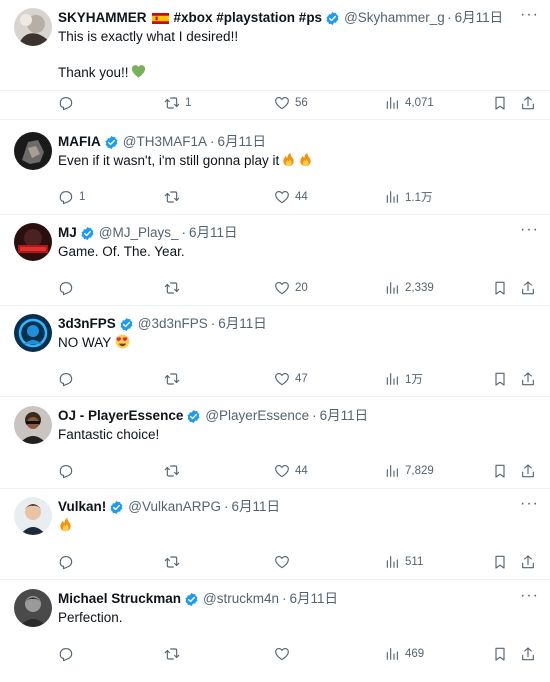 The height and width of the screenshot is (682, 550). Describe the element at coordinates (294, 252) in the screenshot. I see `tweet-text: Game. Of. The. Year.` at that location.